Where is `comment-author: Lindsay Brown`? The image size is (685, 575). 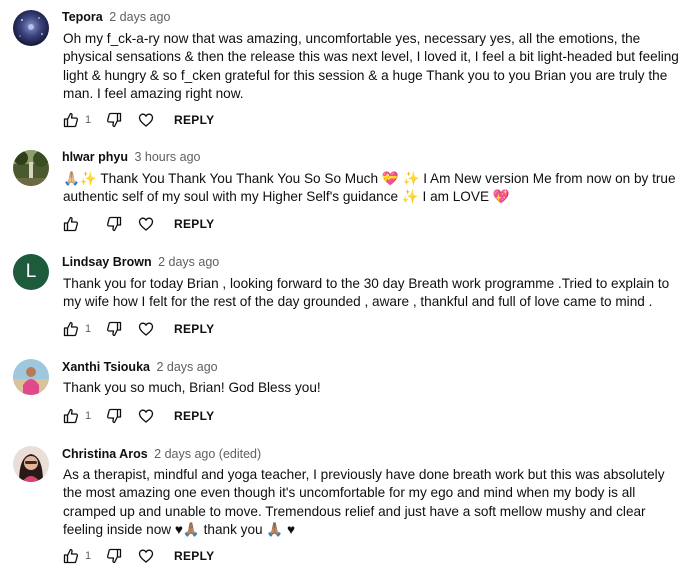
comment-author: Lindsay Brown is located at coordinates (107, 262).